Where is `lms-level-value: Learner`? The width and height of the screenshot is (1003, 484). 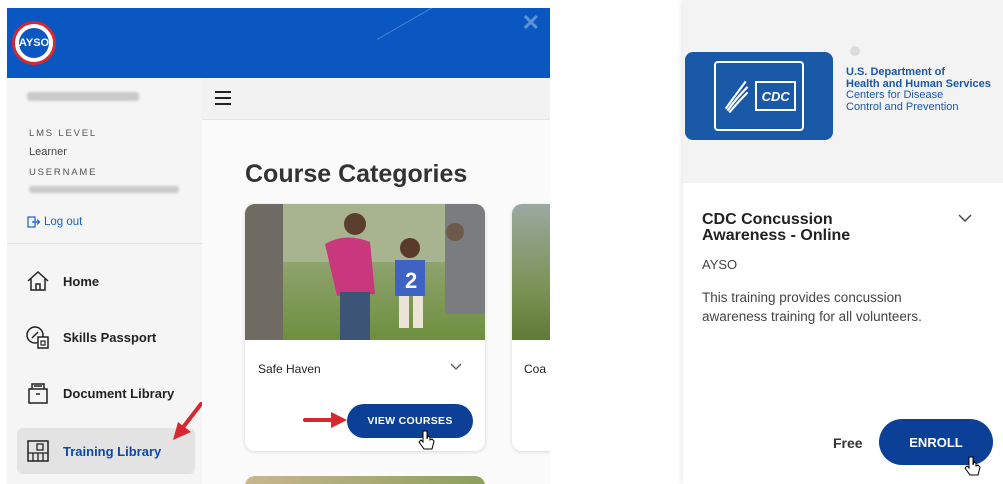
lms-level-value: Learner is located at coordinates (48, 152).